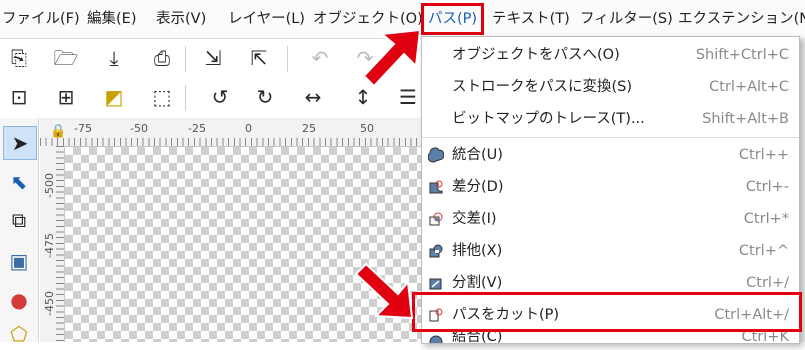 Image resolution: width=805 pixels, height=350 pixels. Describe the element at coordinates (745, 119) in the screenshot. I see `menu-item-shortcut: Shift+Alt+B` at that location.